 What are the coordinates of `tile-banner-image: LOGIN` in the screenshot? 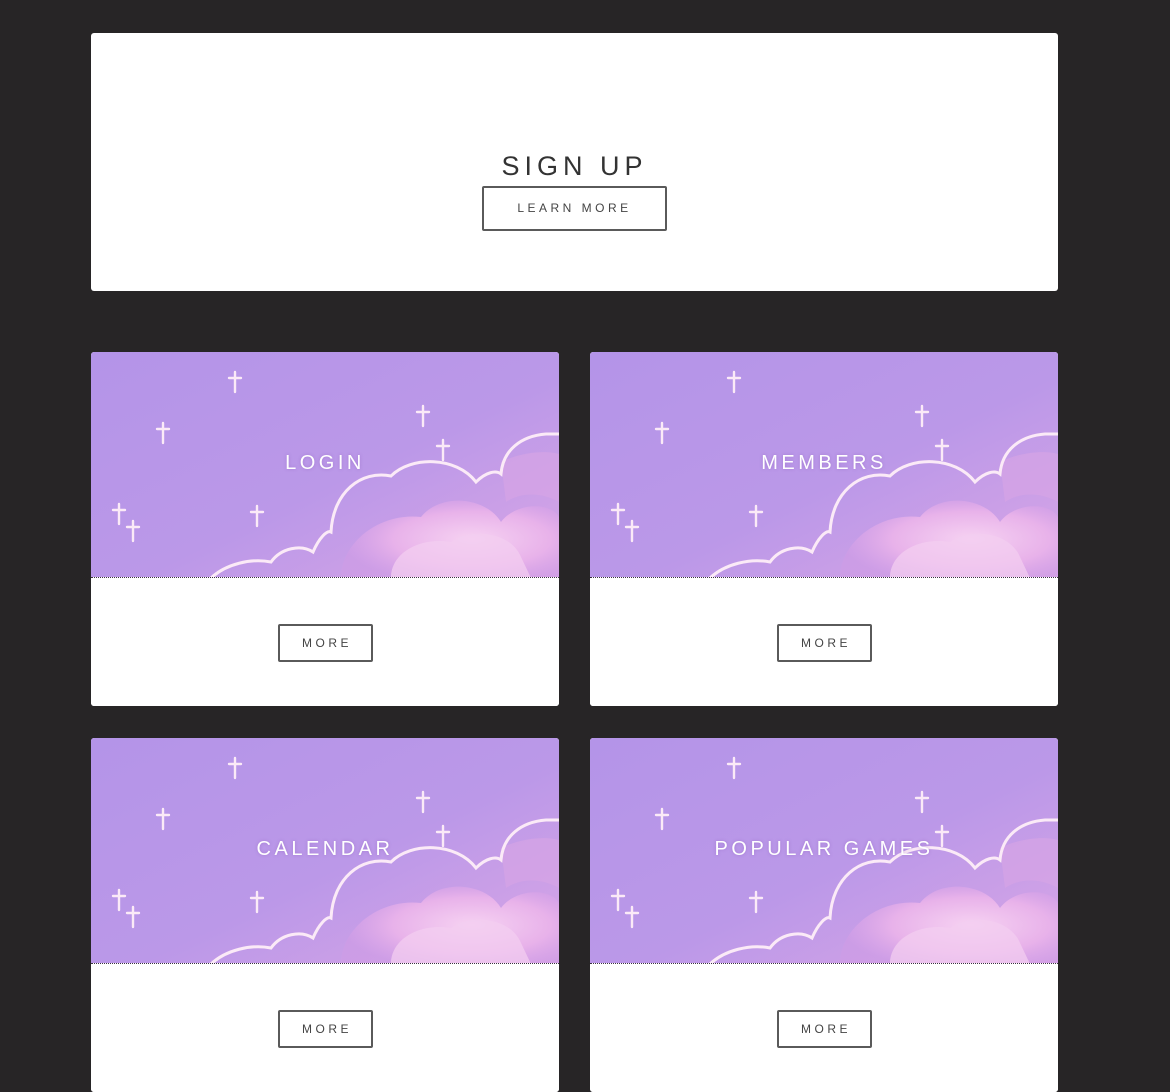 It's located at (325, 465).